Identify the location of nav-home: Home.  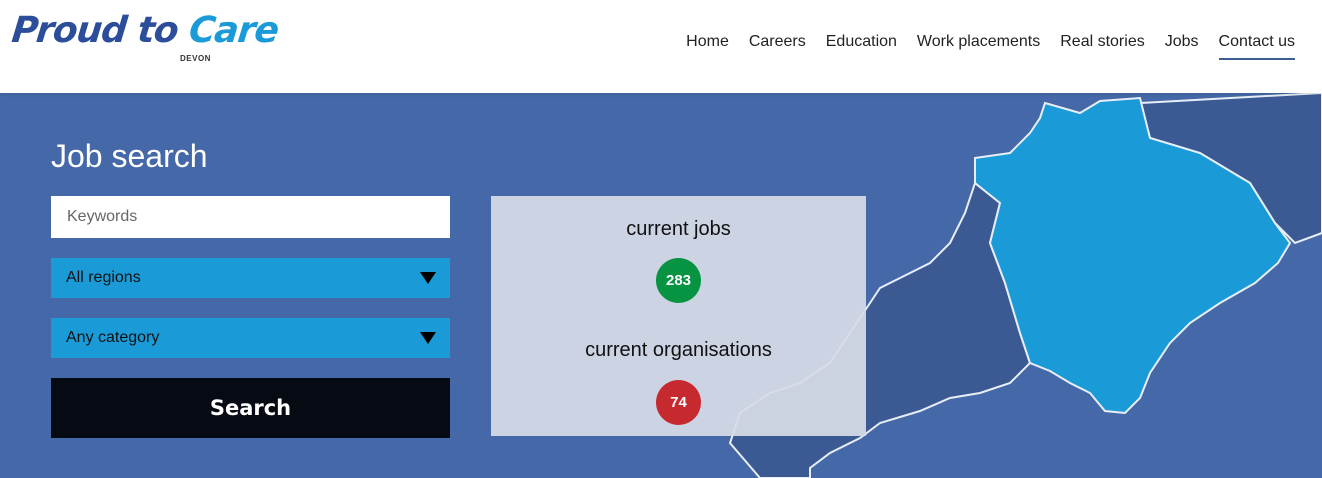
(707, 47).